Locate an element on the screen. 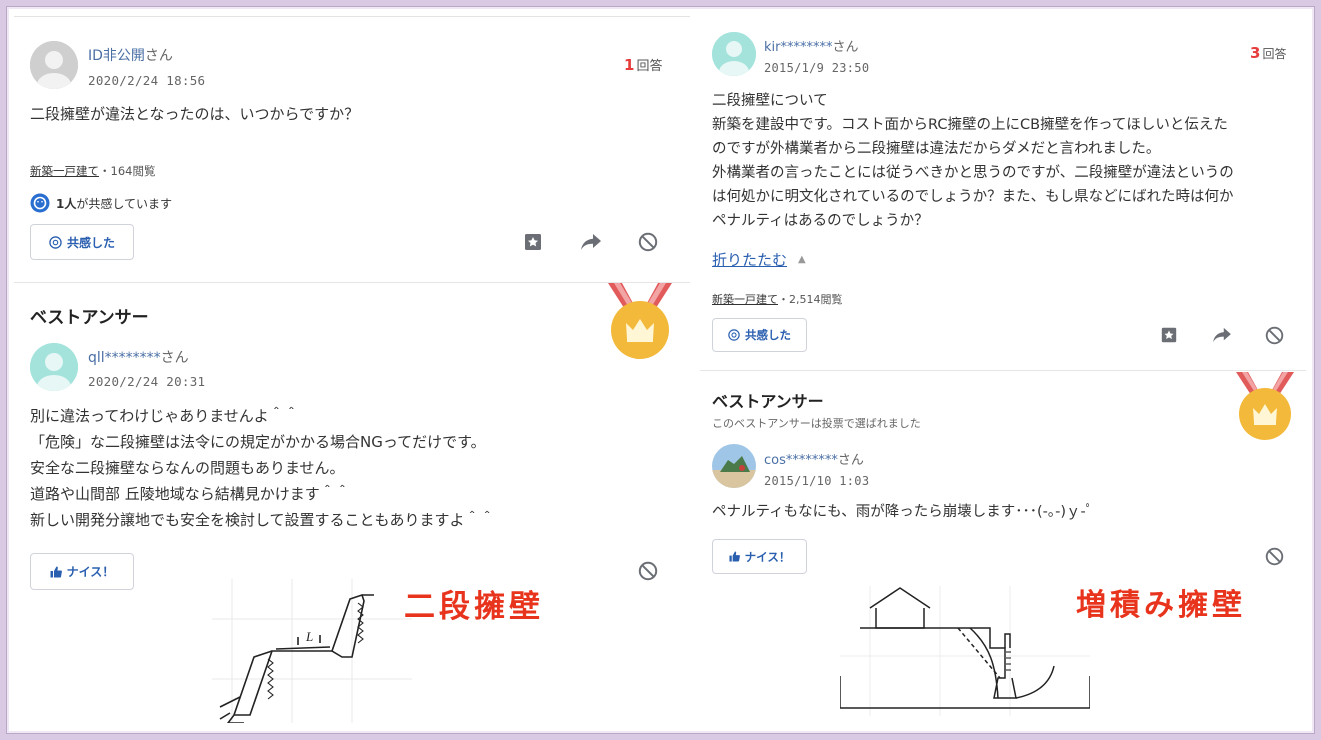  best-answer-username: cos********さん is located at coordinates (814, 458).